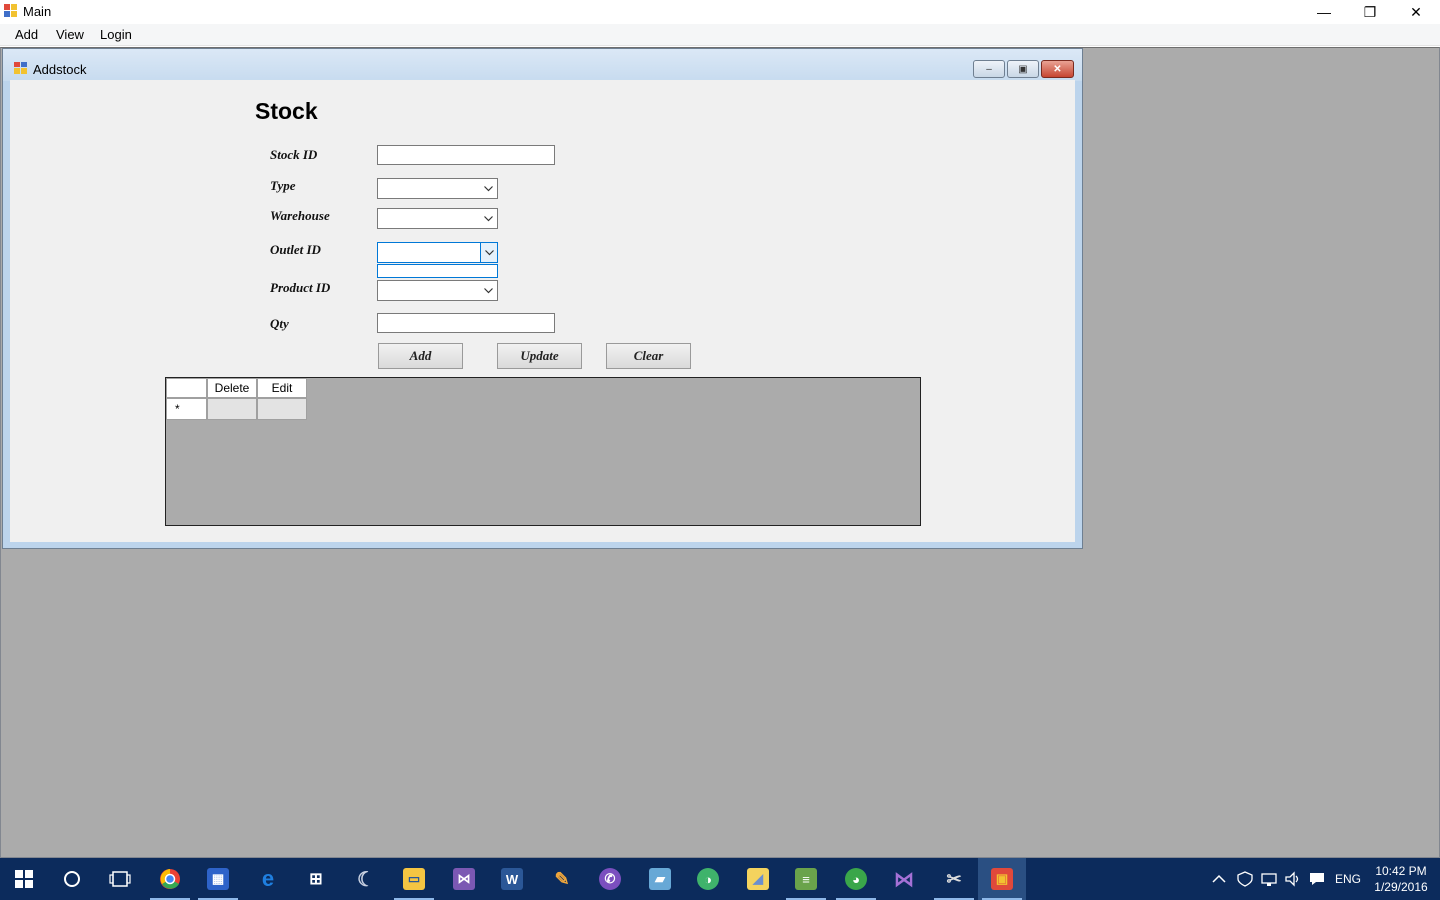 The height and width of the screenshot is (900, 1440). Describe the element at coordinates (232, 409) in the screenshot. I see `grid-delete-cell` at that location.